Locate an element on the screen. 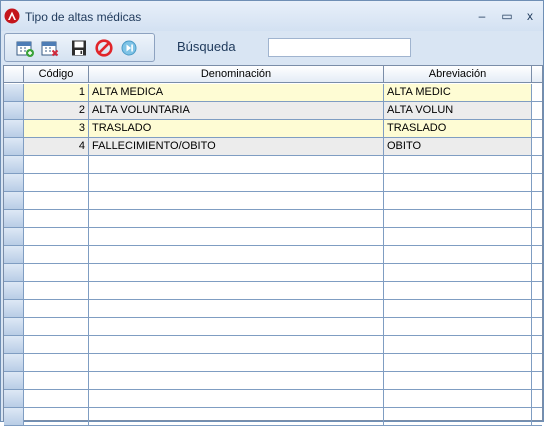  table-row: 4 FALLECIMIENTO/OBITO OBITO is located at coordinates (273, 147).